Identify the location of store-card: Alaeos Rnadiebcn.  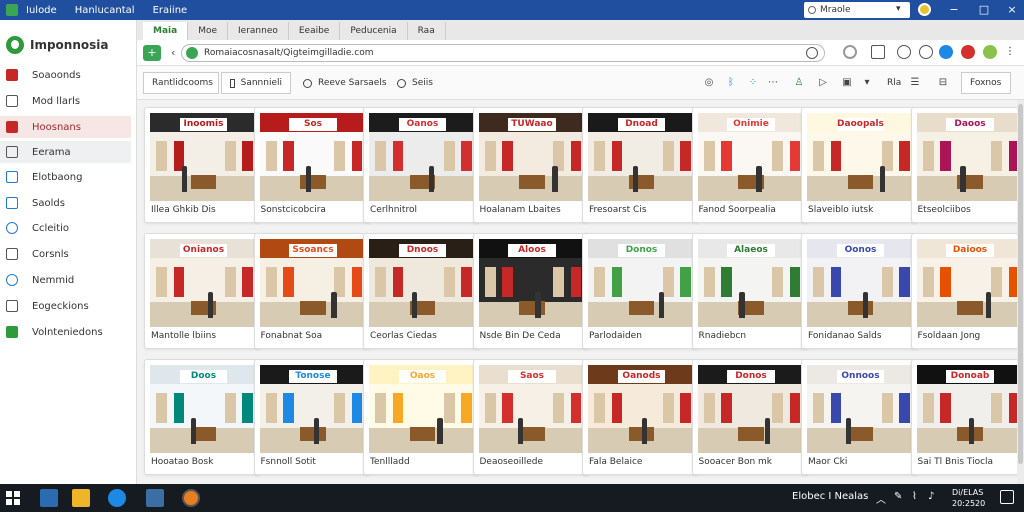
(750, 291).